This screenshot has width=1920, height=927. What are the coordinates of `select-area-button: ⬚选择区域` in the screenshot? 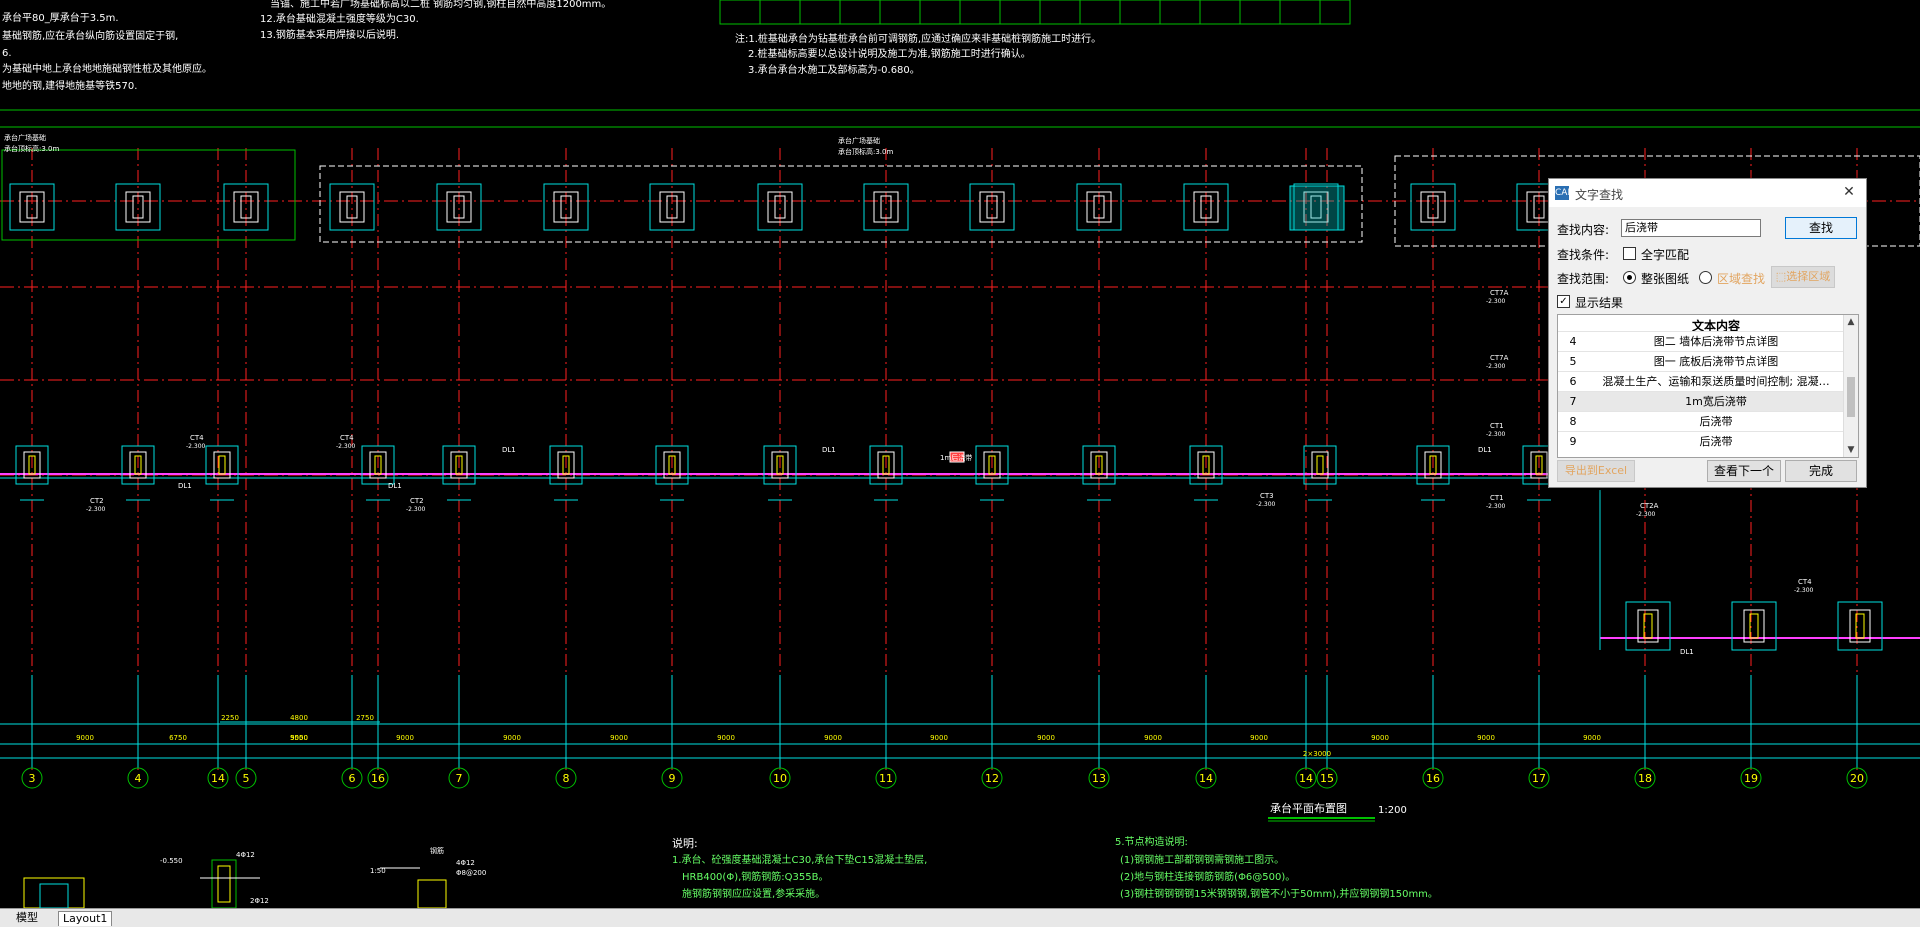 It's located at (1803, 277).